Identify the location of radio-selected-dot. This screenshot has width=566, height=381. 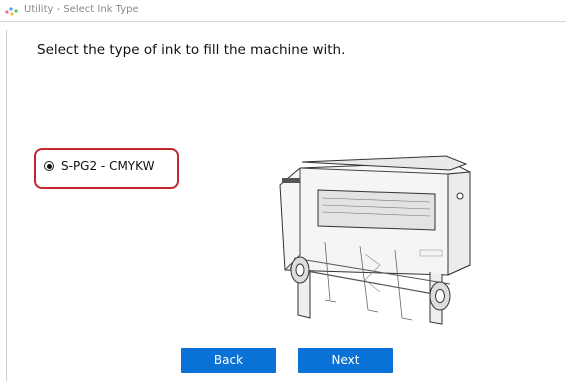
(49, 166).